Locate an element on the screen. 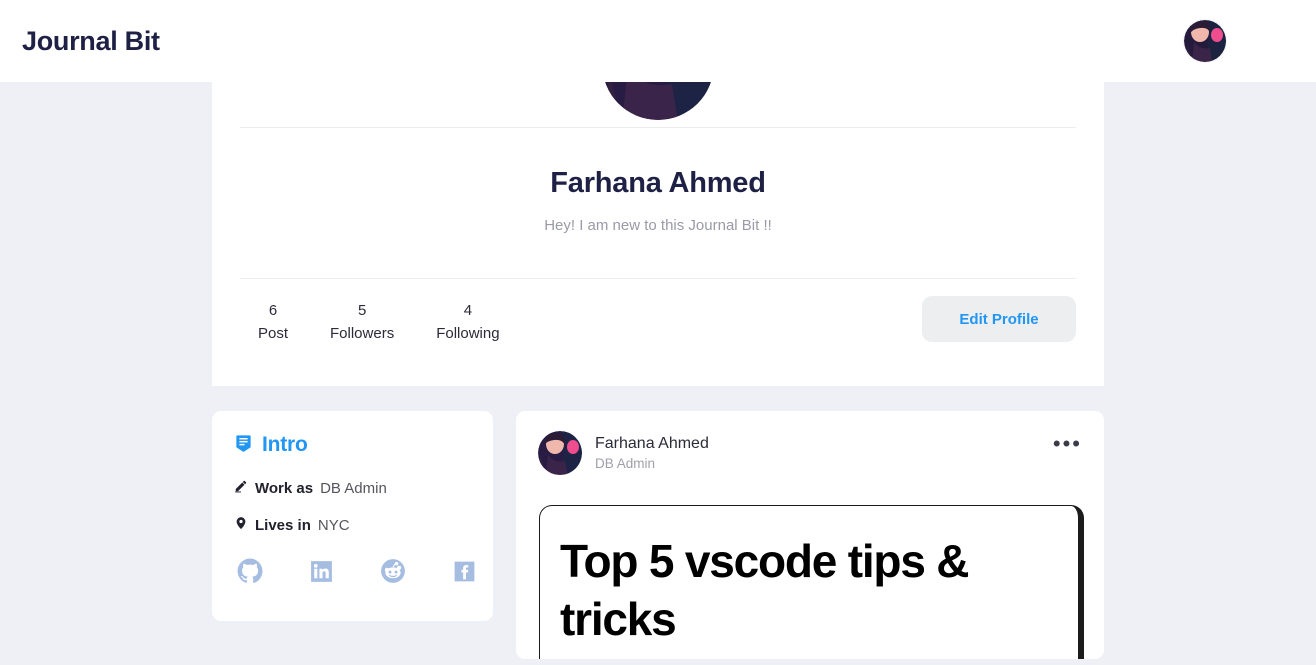 The height and width of the screenshot is (665, 1316). facebook-icon is located at coordinates (464, 574).